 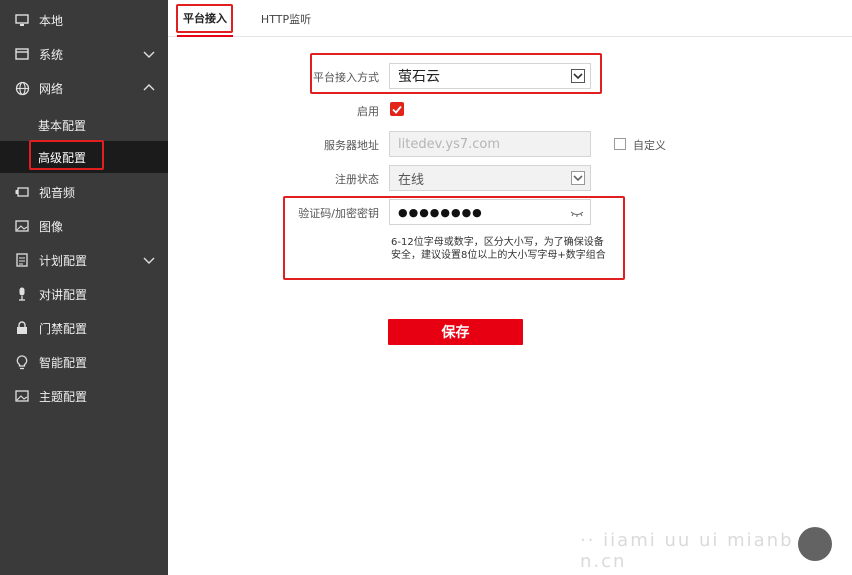 What do you see at coordinates (368, 111) in the screenshot?
I see `enable-label: 启用` at bounding box center [368, 111].